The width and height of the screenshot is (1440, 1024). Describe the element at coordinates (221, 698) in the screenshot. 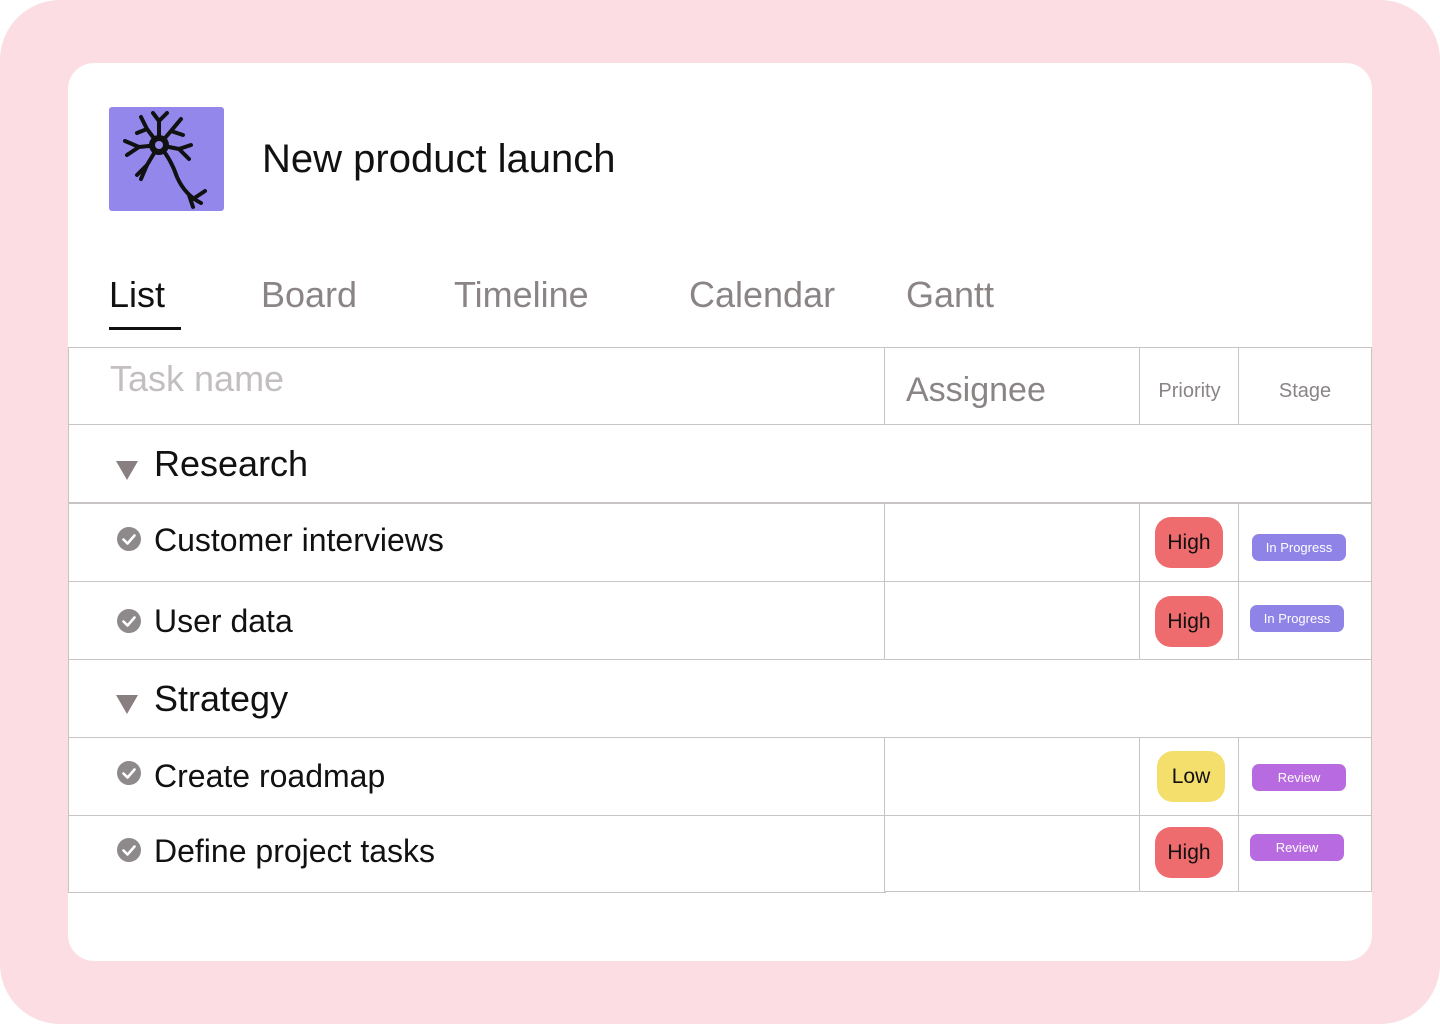

I see `group-title-strategy: Strategy` at that location.